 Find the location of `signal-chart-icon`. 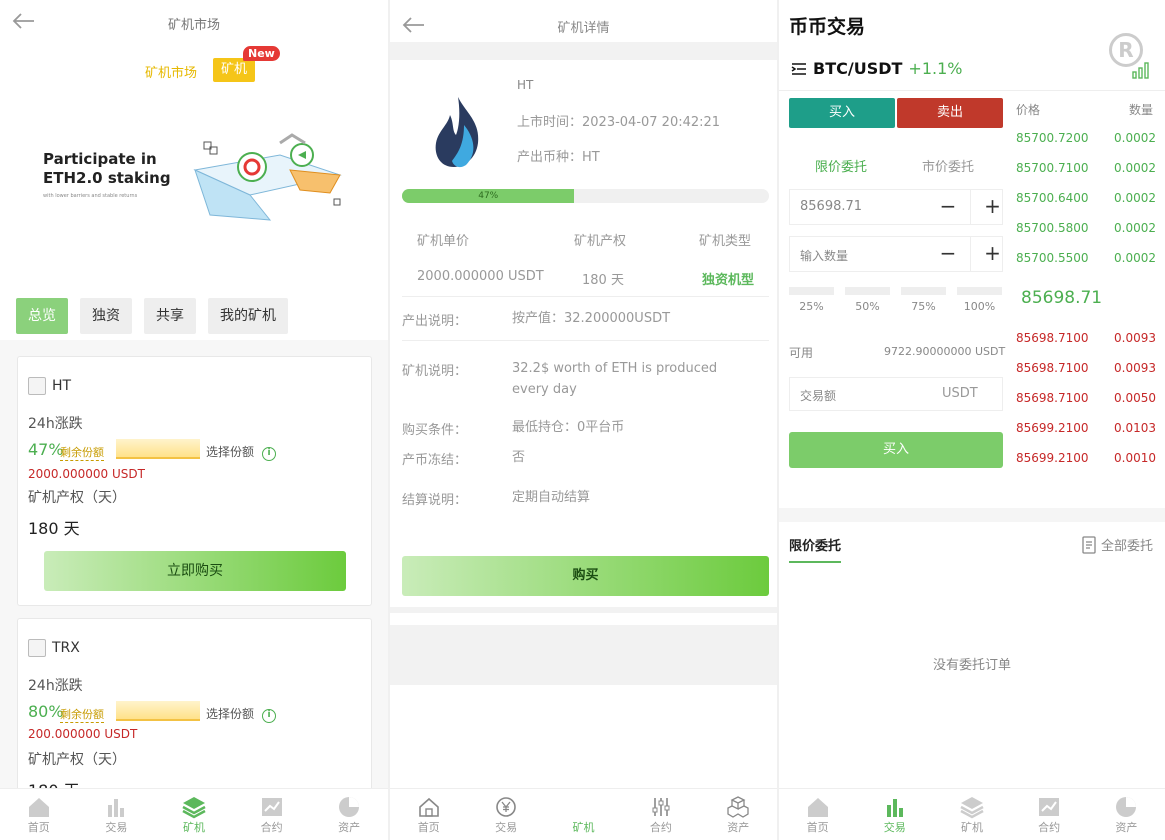

signal-chart-icon is located at coordinates (1142, 69).